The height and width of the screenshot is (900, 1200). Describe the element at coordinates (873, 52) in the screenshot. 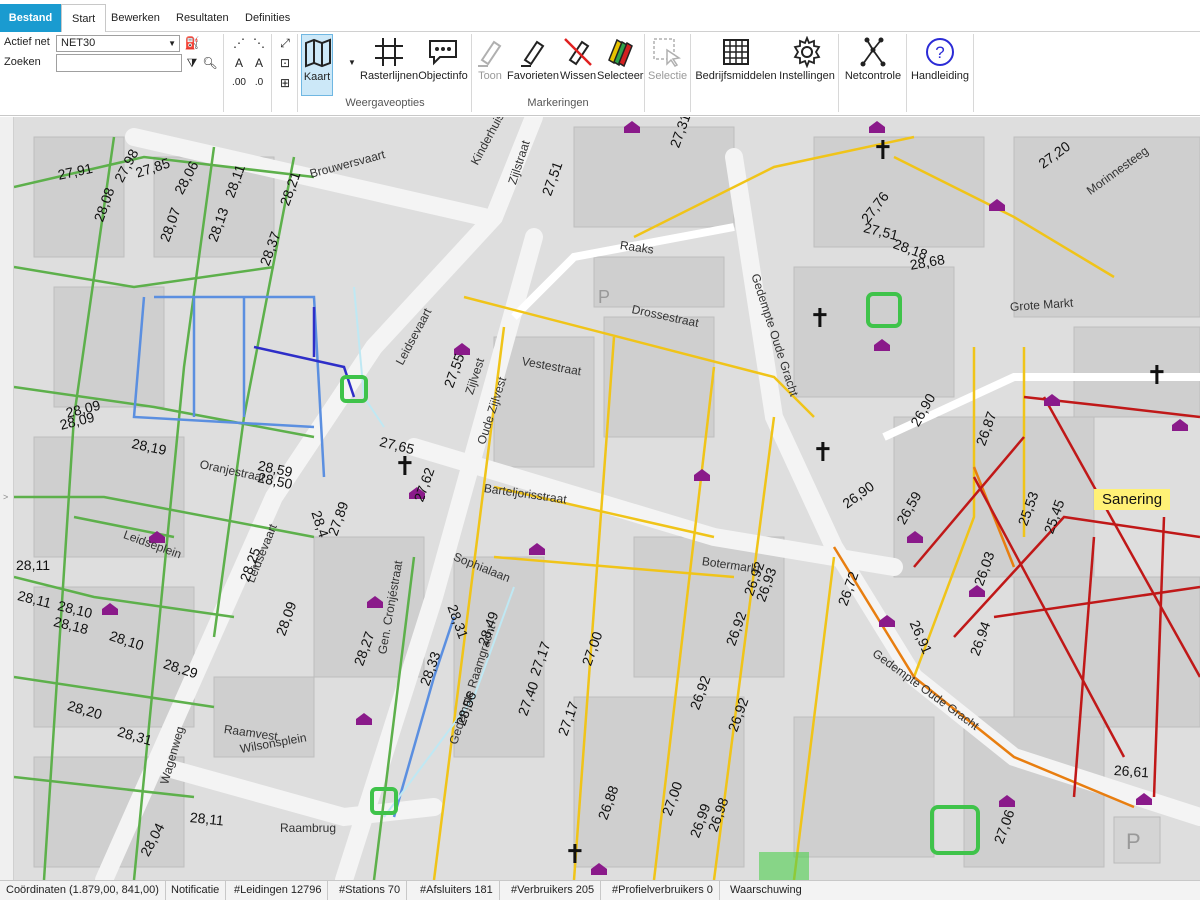

I see `network-icon` at that location.